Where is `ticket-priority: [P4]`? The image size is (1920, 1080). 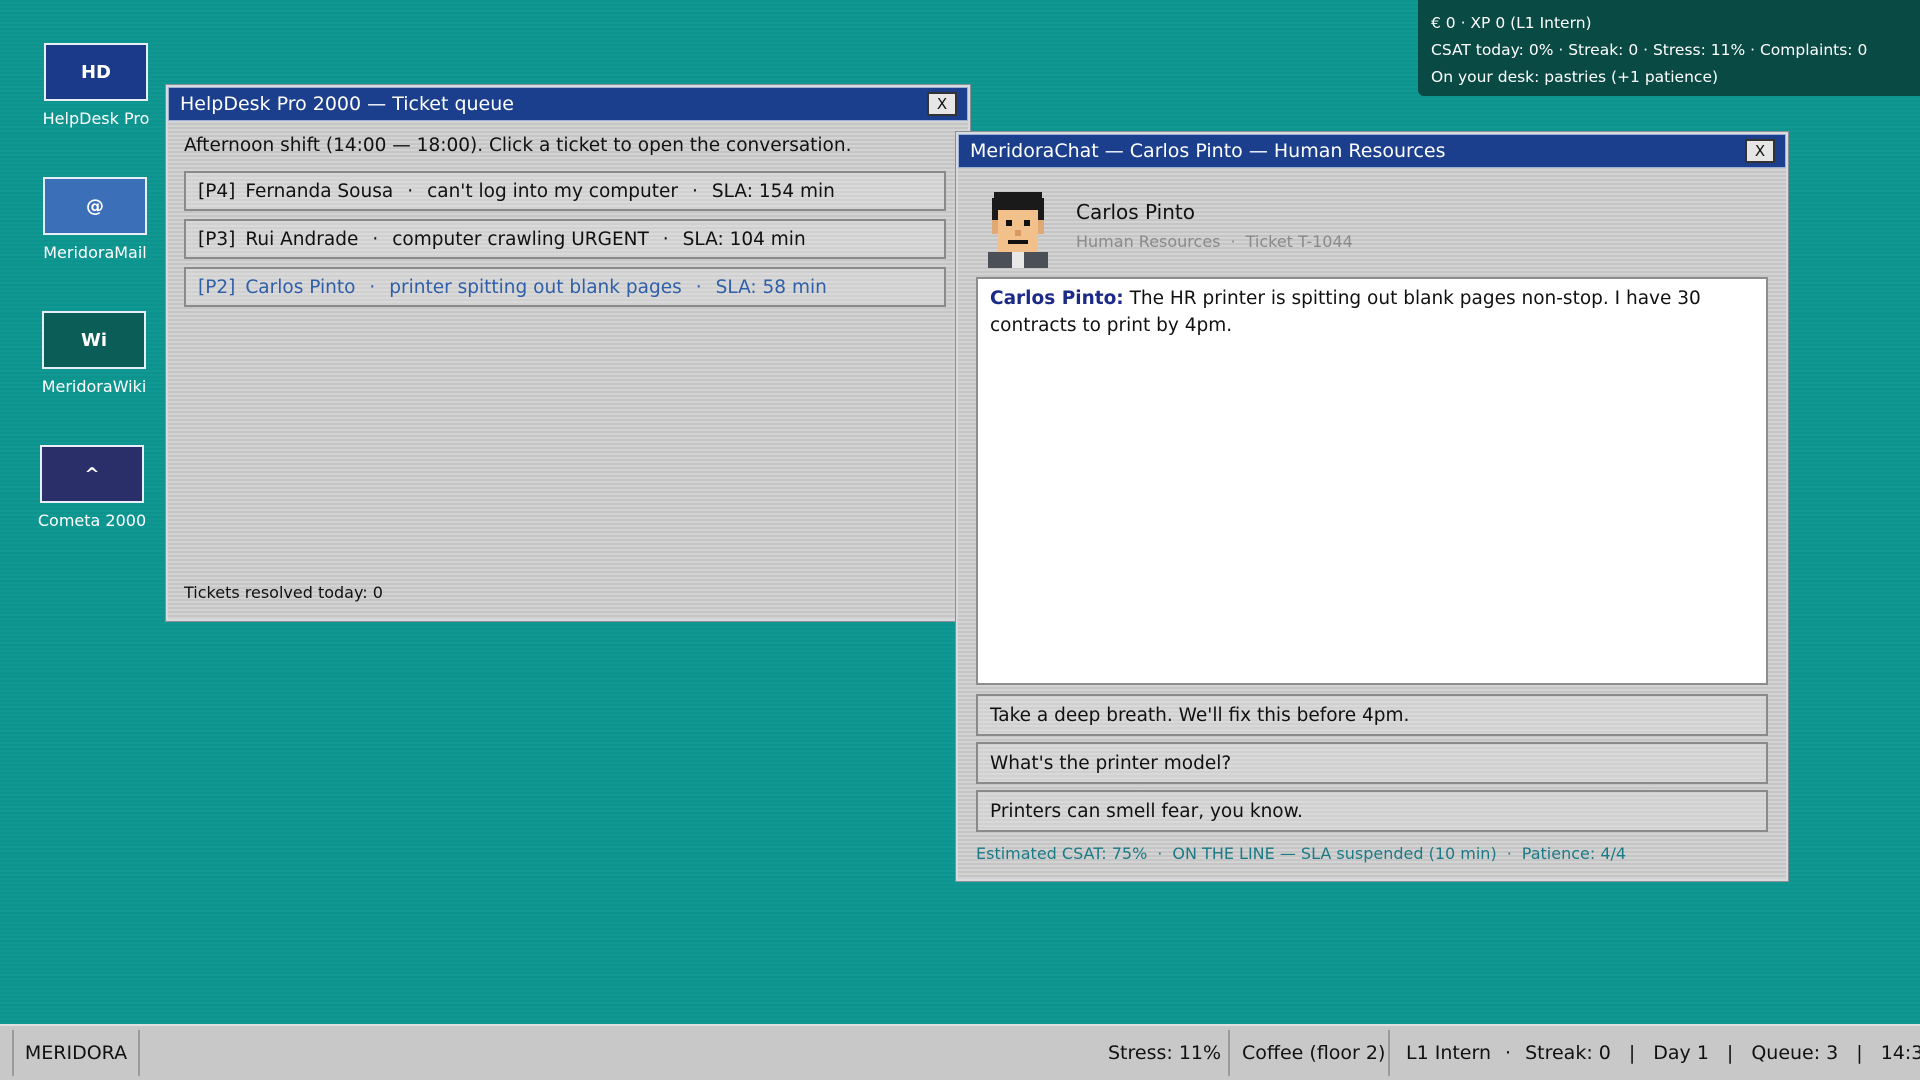 ticket-priority: [P4] is located at coordinates (217, 191).